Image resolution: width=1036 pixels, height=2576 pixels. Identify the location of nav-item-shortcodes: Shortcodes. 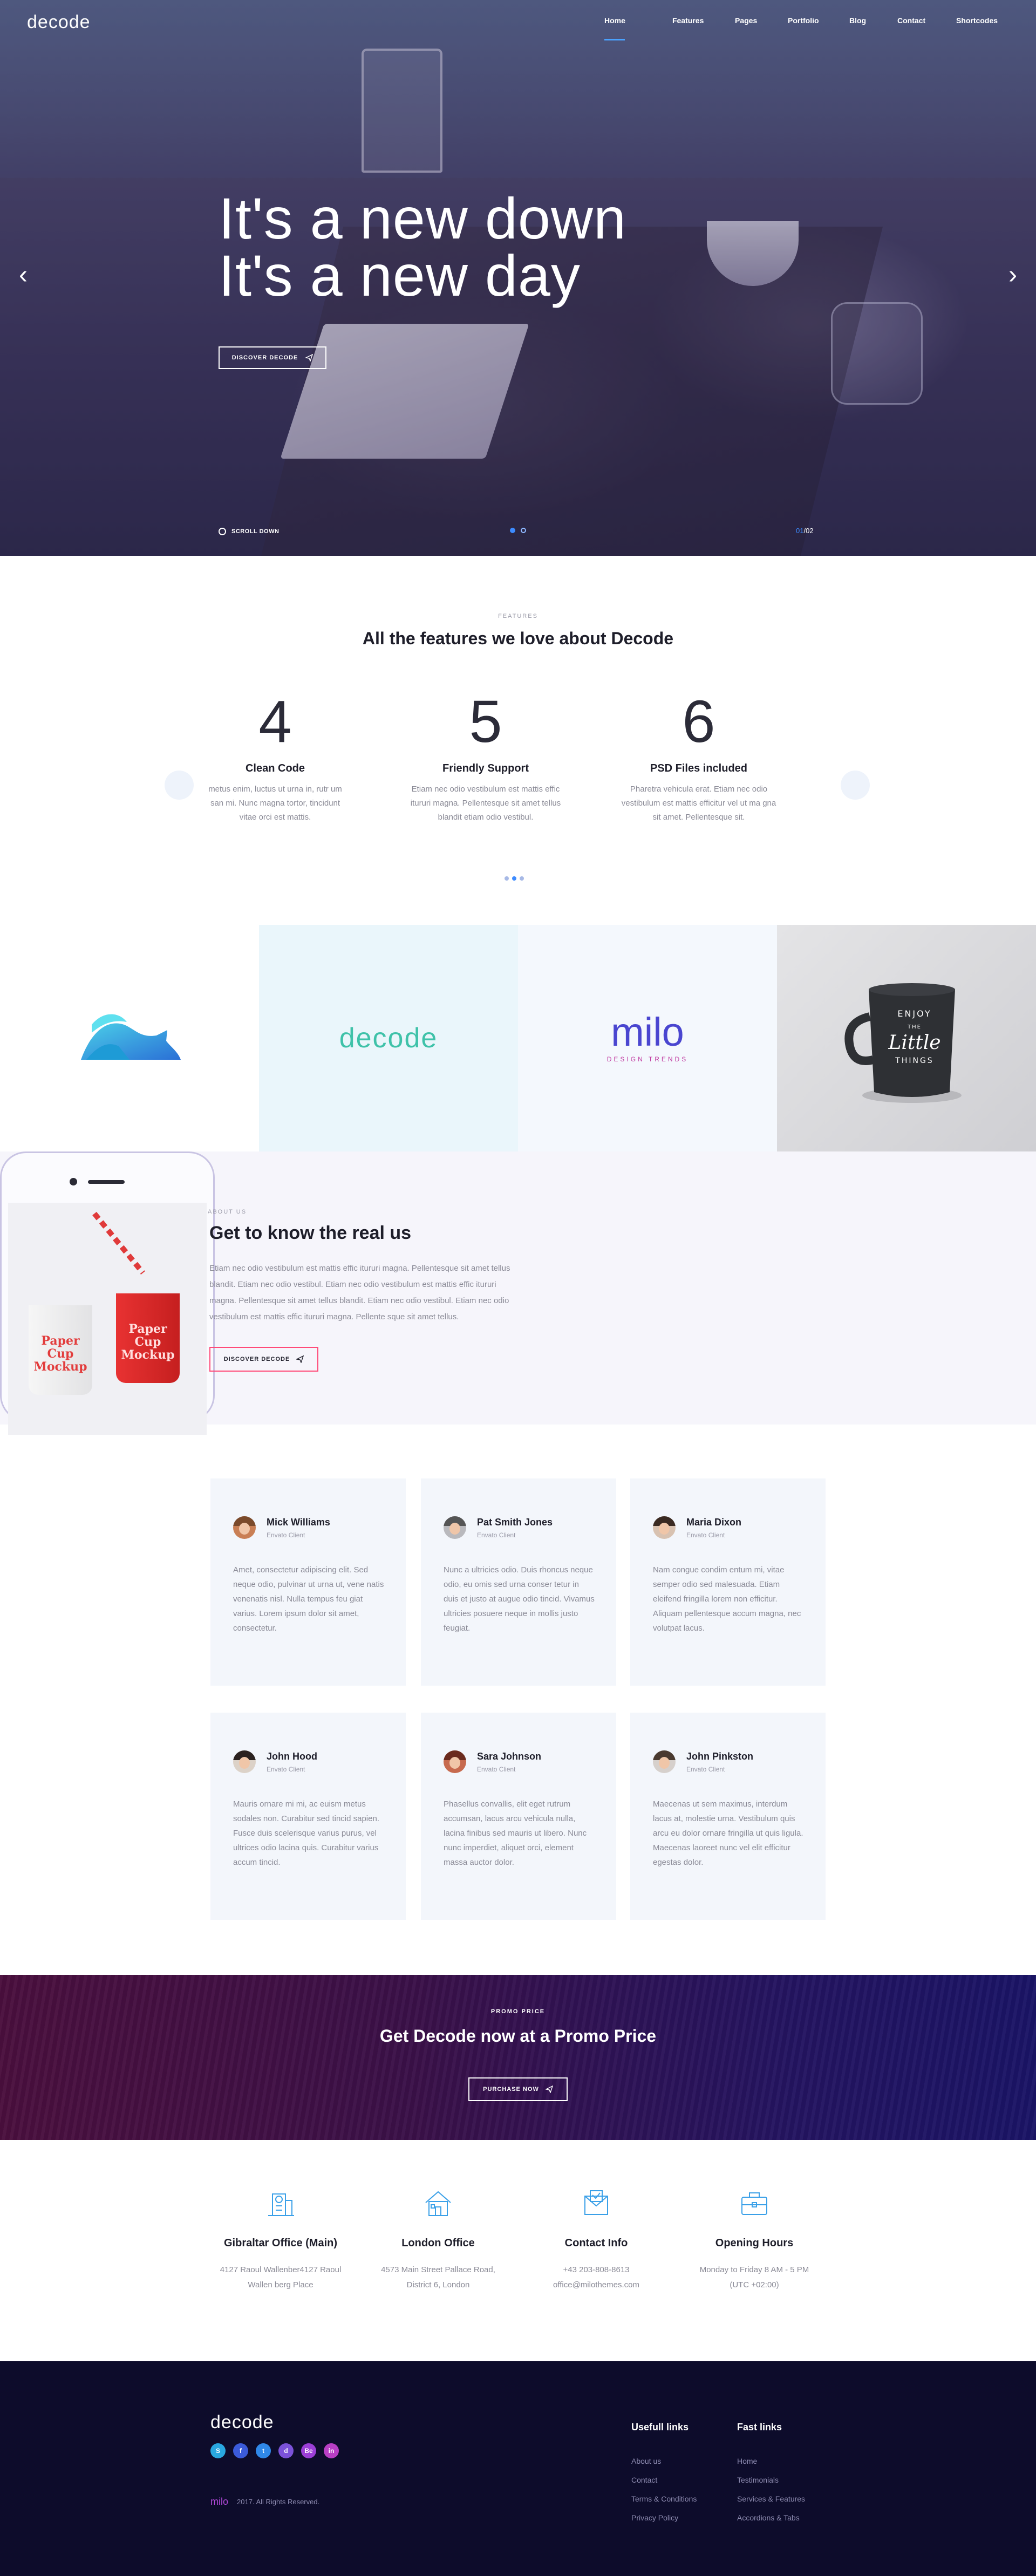
(977, 20).